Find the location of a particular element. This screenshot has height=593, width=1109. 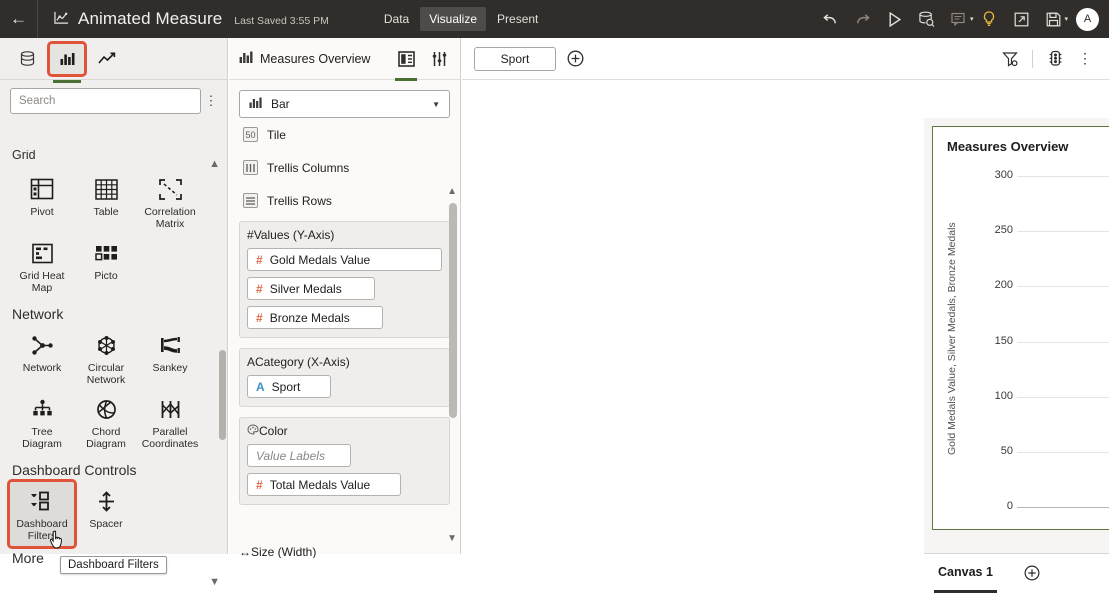

data-refresh-icon is located at coordinates (927, 19).